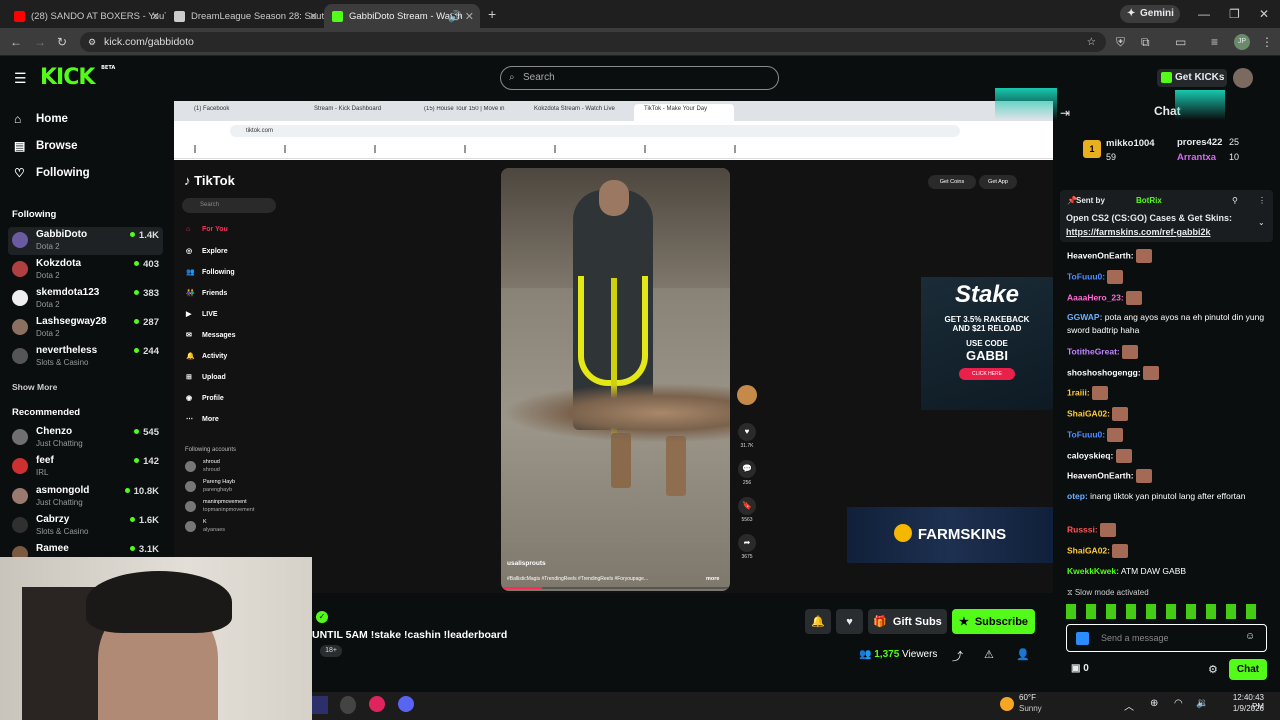 Image resolution: width=1280 pixels, height=720 pixels. Describe the element at coordinates (950, 535) in the screenshot. I see `farmskins-banner: FARMSKINS` at that location.